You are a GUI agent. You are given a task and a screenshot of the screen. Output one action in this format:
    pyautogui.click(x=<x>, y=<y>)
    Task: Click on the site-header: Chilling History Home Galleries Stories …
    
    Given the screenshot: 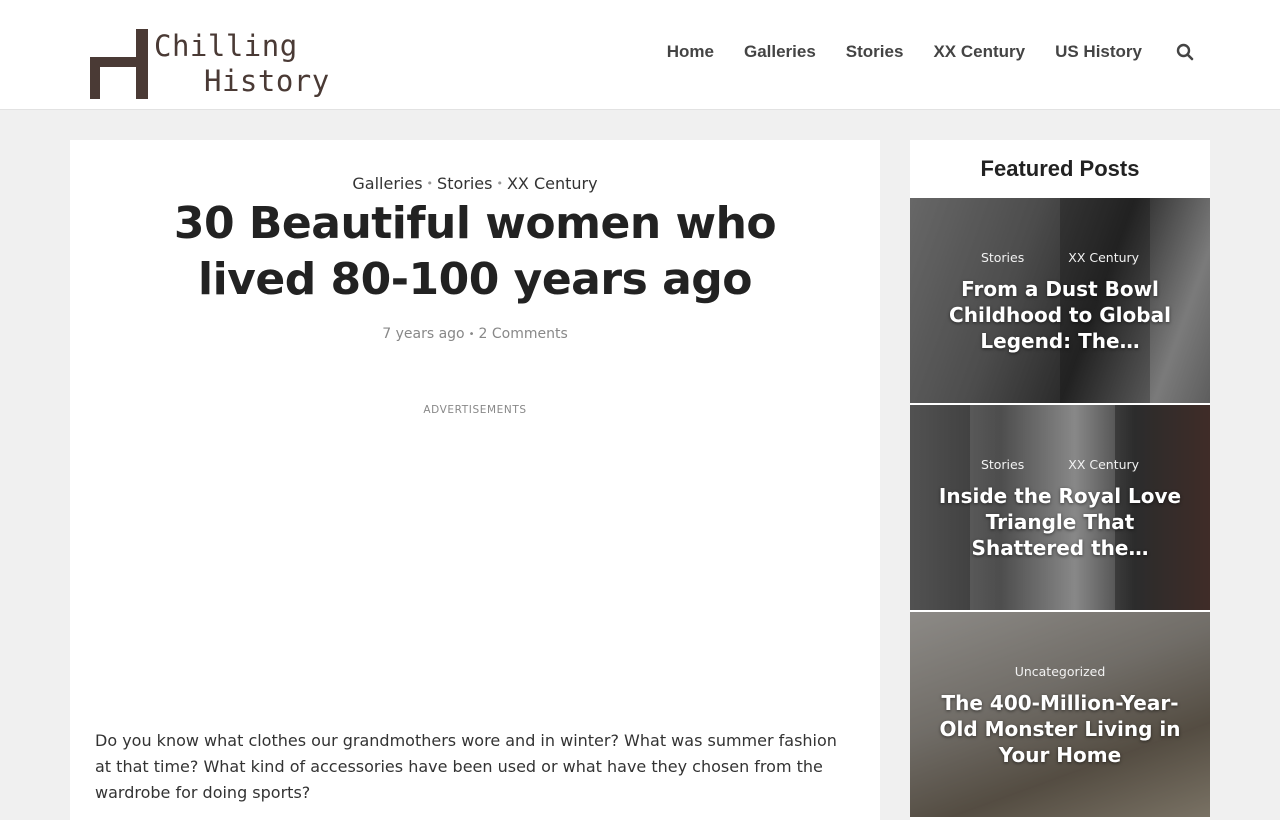 What is the action you would take?
    pyautogui.click(x=640, y=55)
    